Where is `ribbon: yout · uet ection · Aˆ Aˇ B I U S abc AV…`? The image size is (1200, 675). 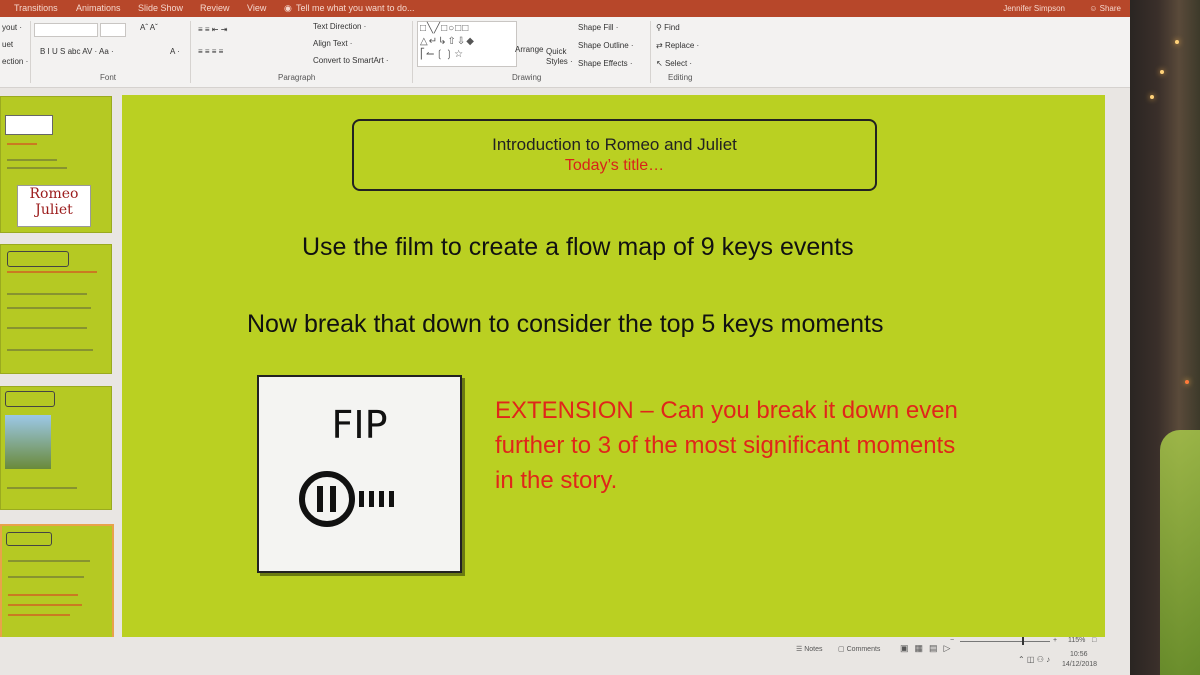
ribbon: yout · uet ection · Aˆ Aˇ B I U S abc AV… is located at coordinates (567, 52).